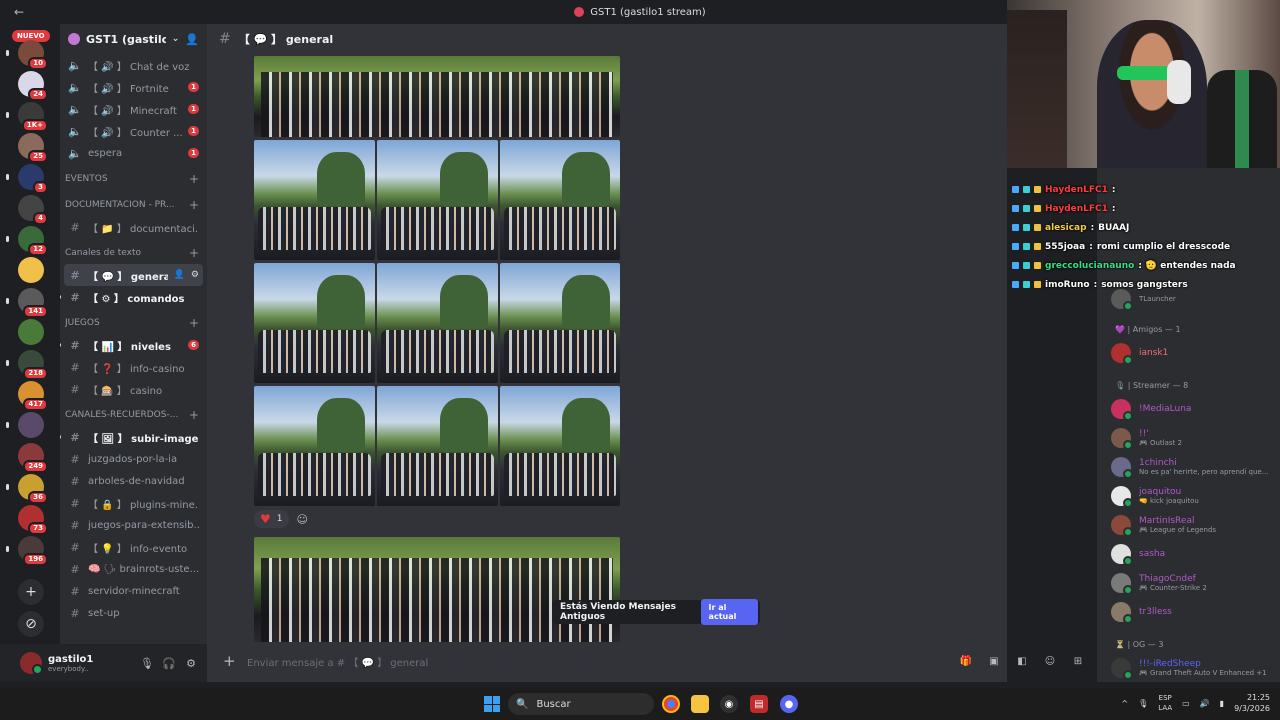  What do you see at coordinates (700, 704) in the screenshot?
I see `file-explorer-icon` at bounding box center [700, 704].